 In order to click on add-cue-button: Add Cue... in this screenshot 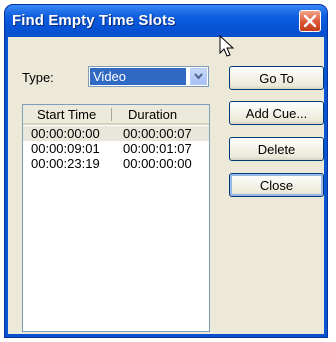, I will do `click(276, 113)`.